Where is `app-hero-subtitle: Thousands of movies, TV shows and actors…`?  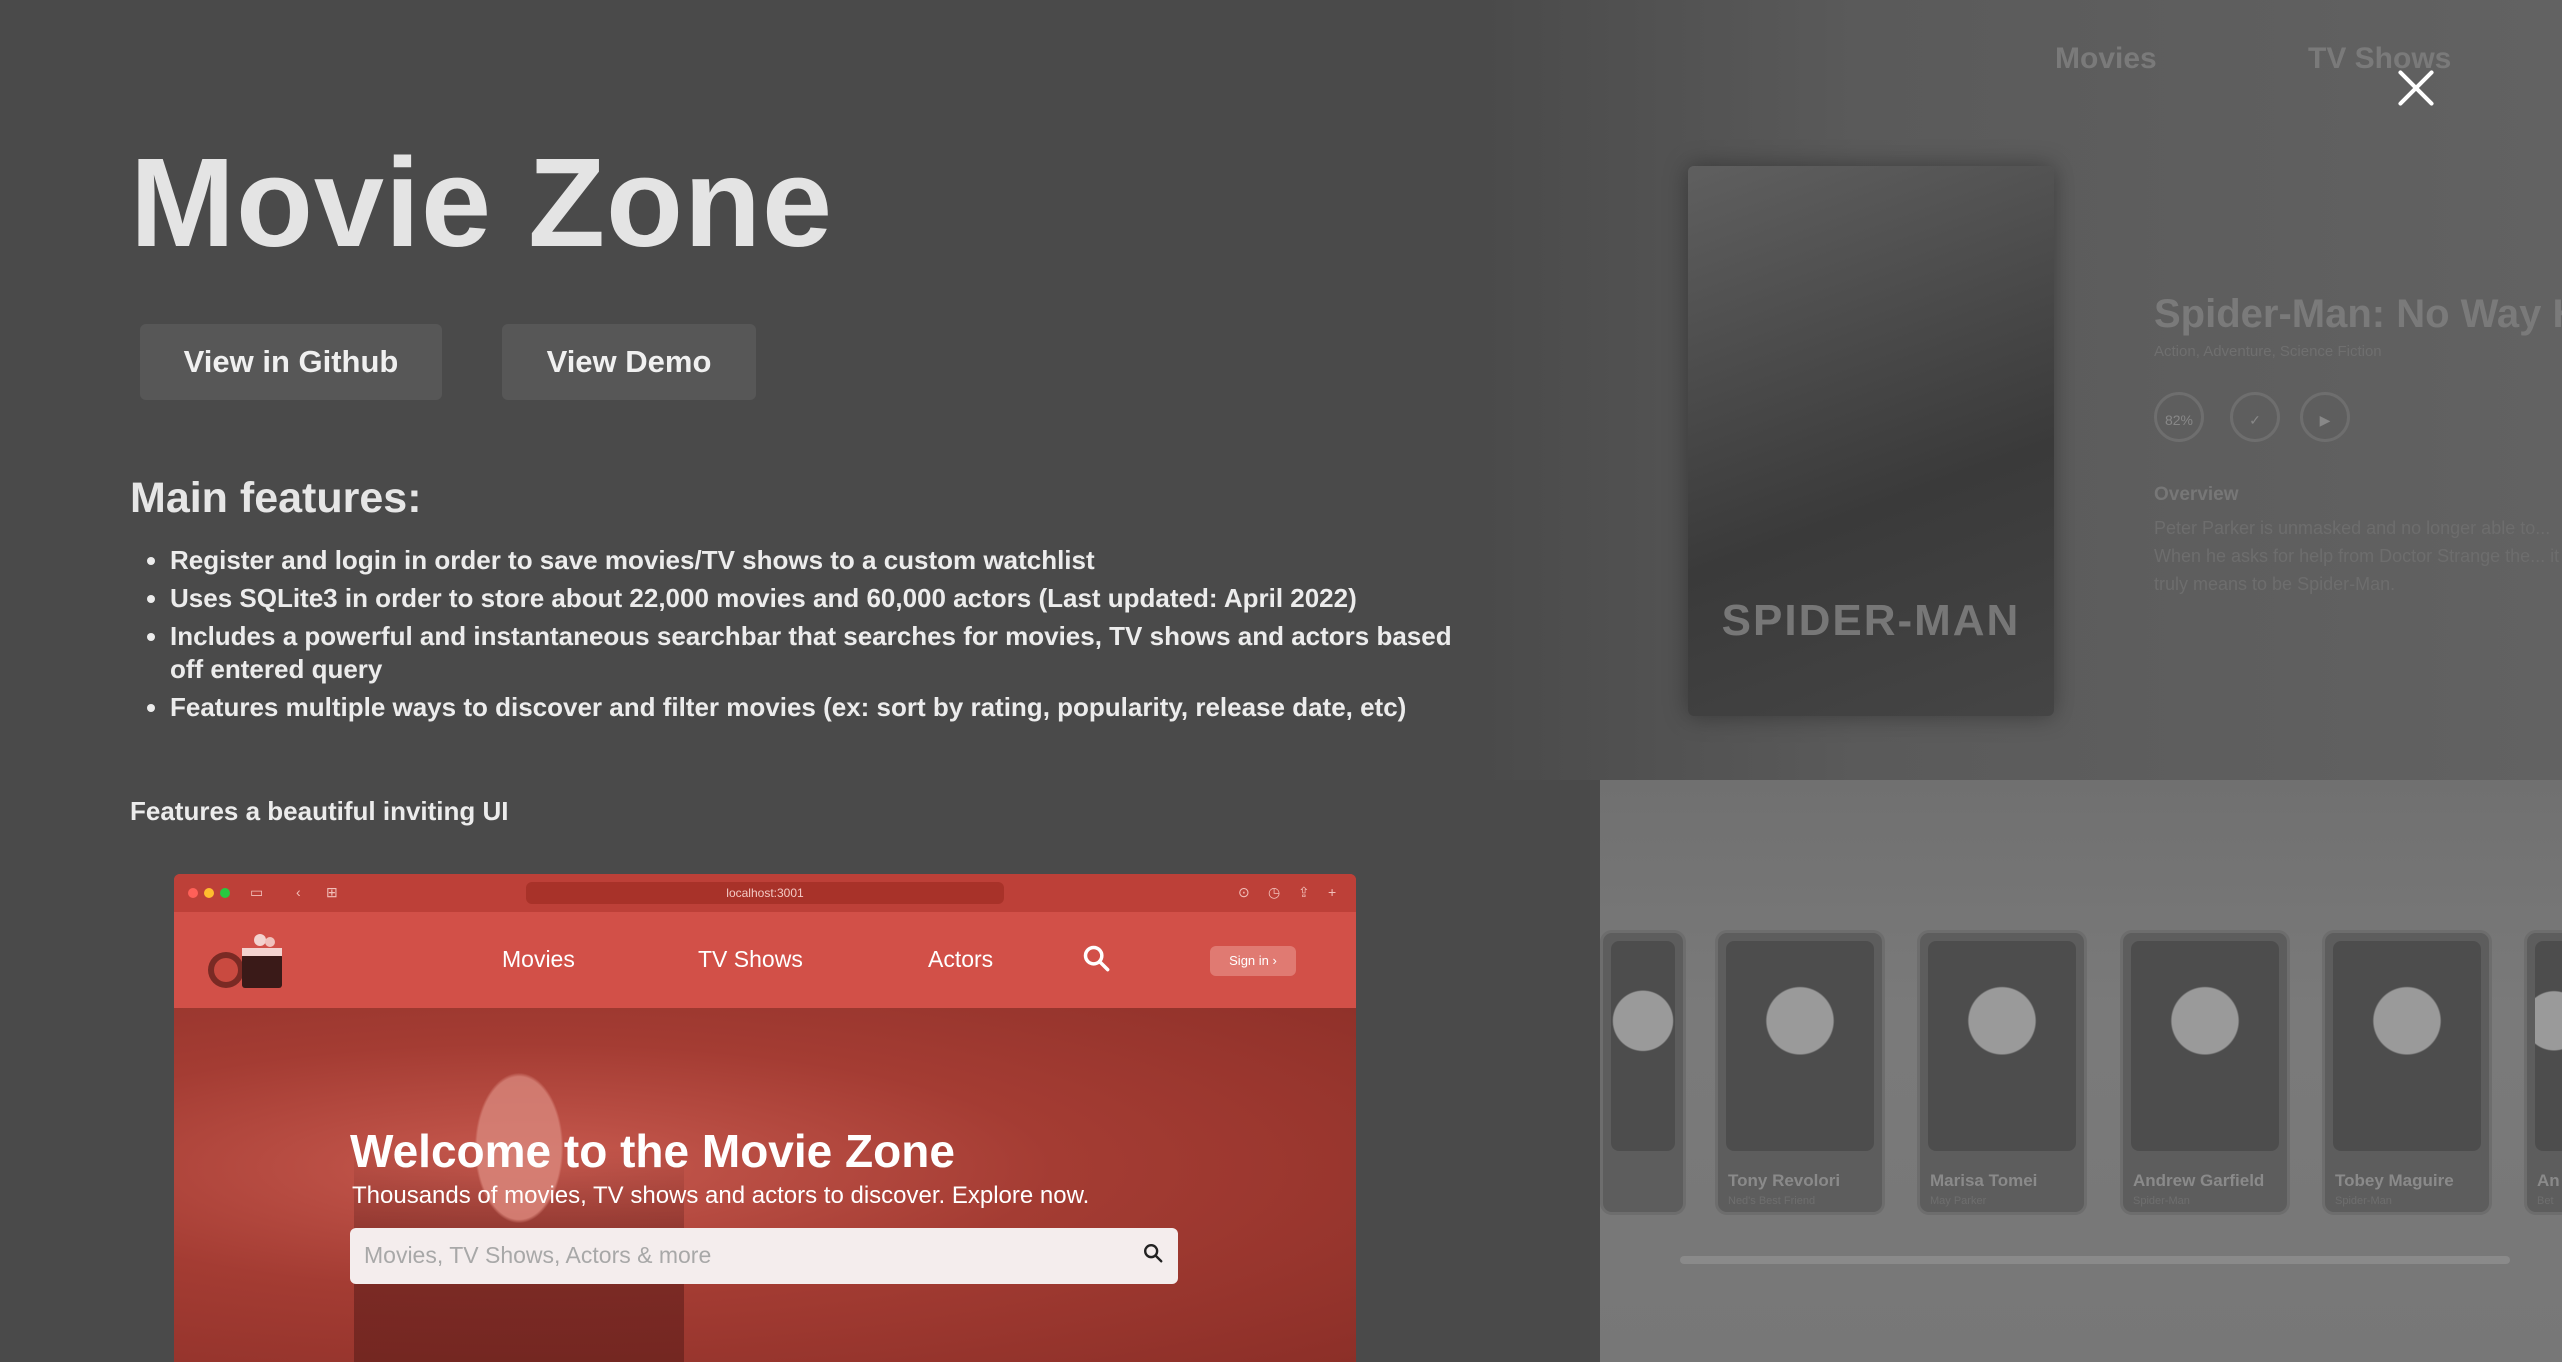 app-hero-subtitle: Thousands of movies, TV shows and actors… is located at coordinates (721, 1195).